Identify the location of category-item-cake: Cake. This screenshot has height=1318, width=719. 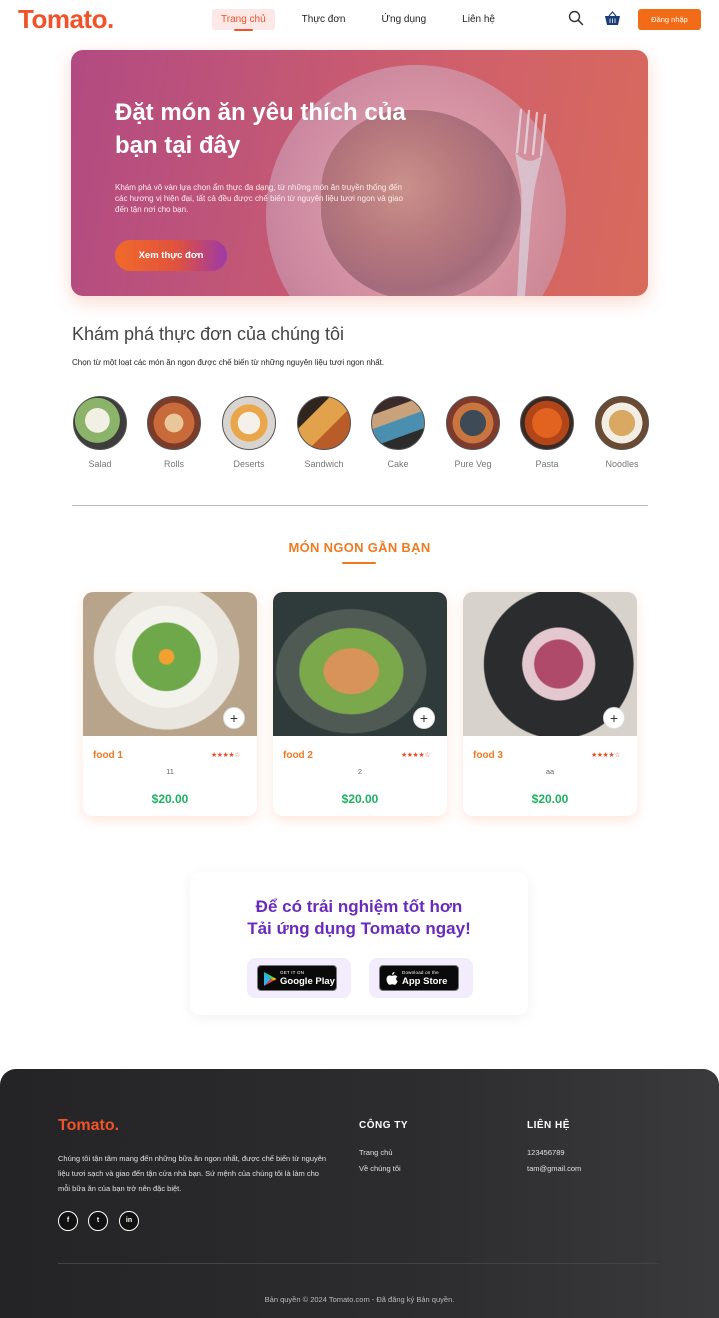
(398, 432).